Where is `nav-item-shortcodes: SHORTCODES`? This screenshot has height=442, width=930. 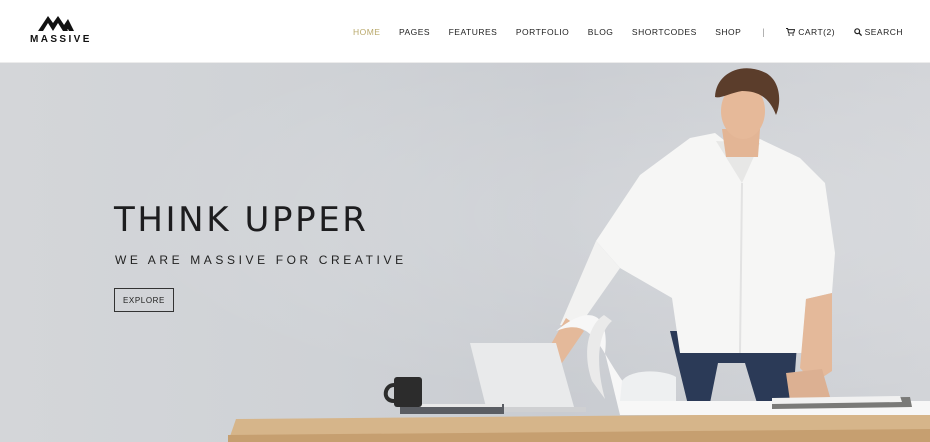 nav-item-shortcodes: SHORTCODES is located at coordinates (664, 32).